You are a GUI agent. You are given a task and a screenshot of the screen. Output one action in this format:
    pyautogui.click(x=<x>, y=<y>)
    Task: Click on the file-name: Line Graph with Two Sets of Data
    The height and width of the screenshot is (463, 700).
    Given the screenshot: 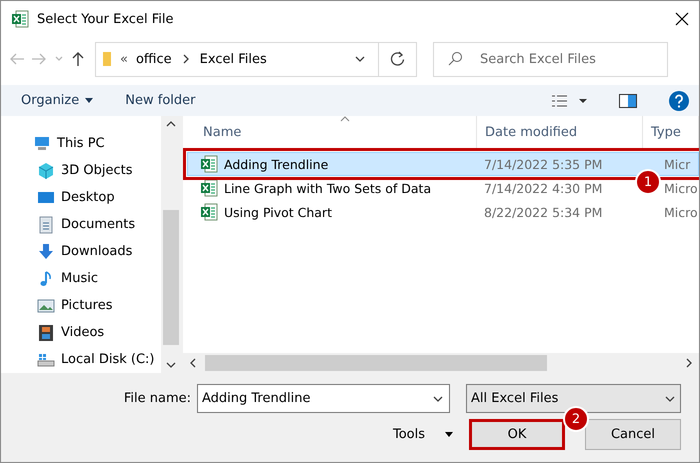 What is the action you would take?
    pyautogui.click(x=316, y=188)
    